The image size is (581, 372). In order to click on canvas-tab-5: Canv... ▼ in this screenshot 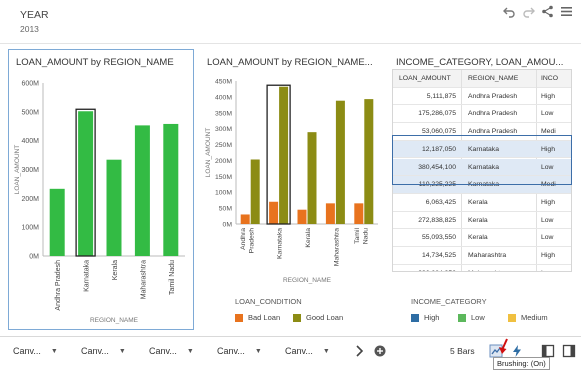, I will do `click(307, 351)`.